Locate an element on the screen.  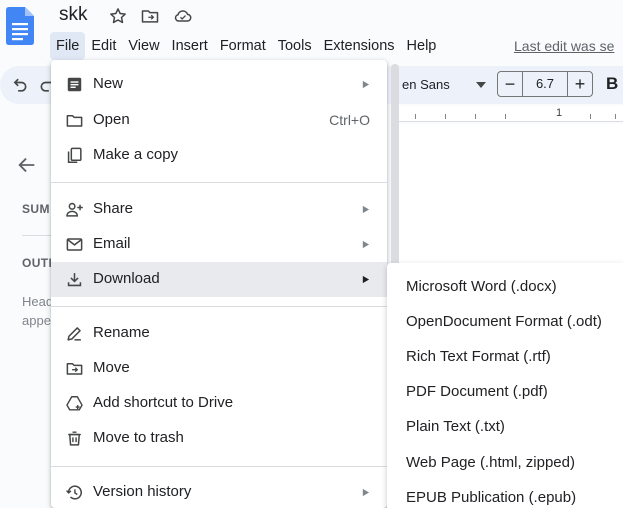
menu-tools: Tools is located at coordinates (295, 46).